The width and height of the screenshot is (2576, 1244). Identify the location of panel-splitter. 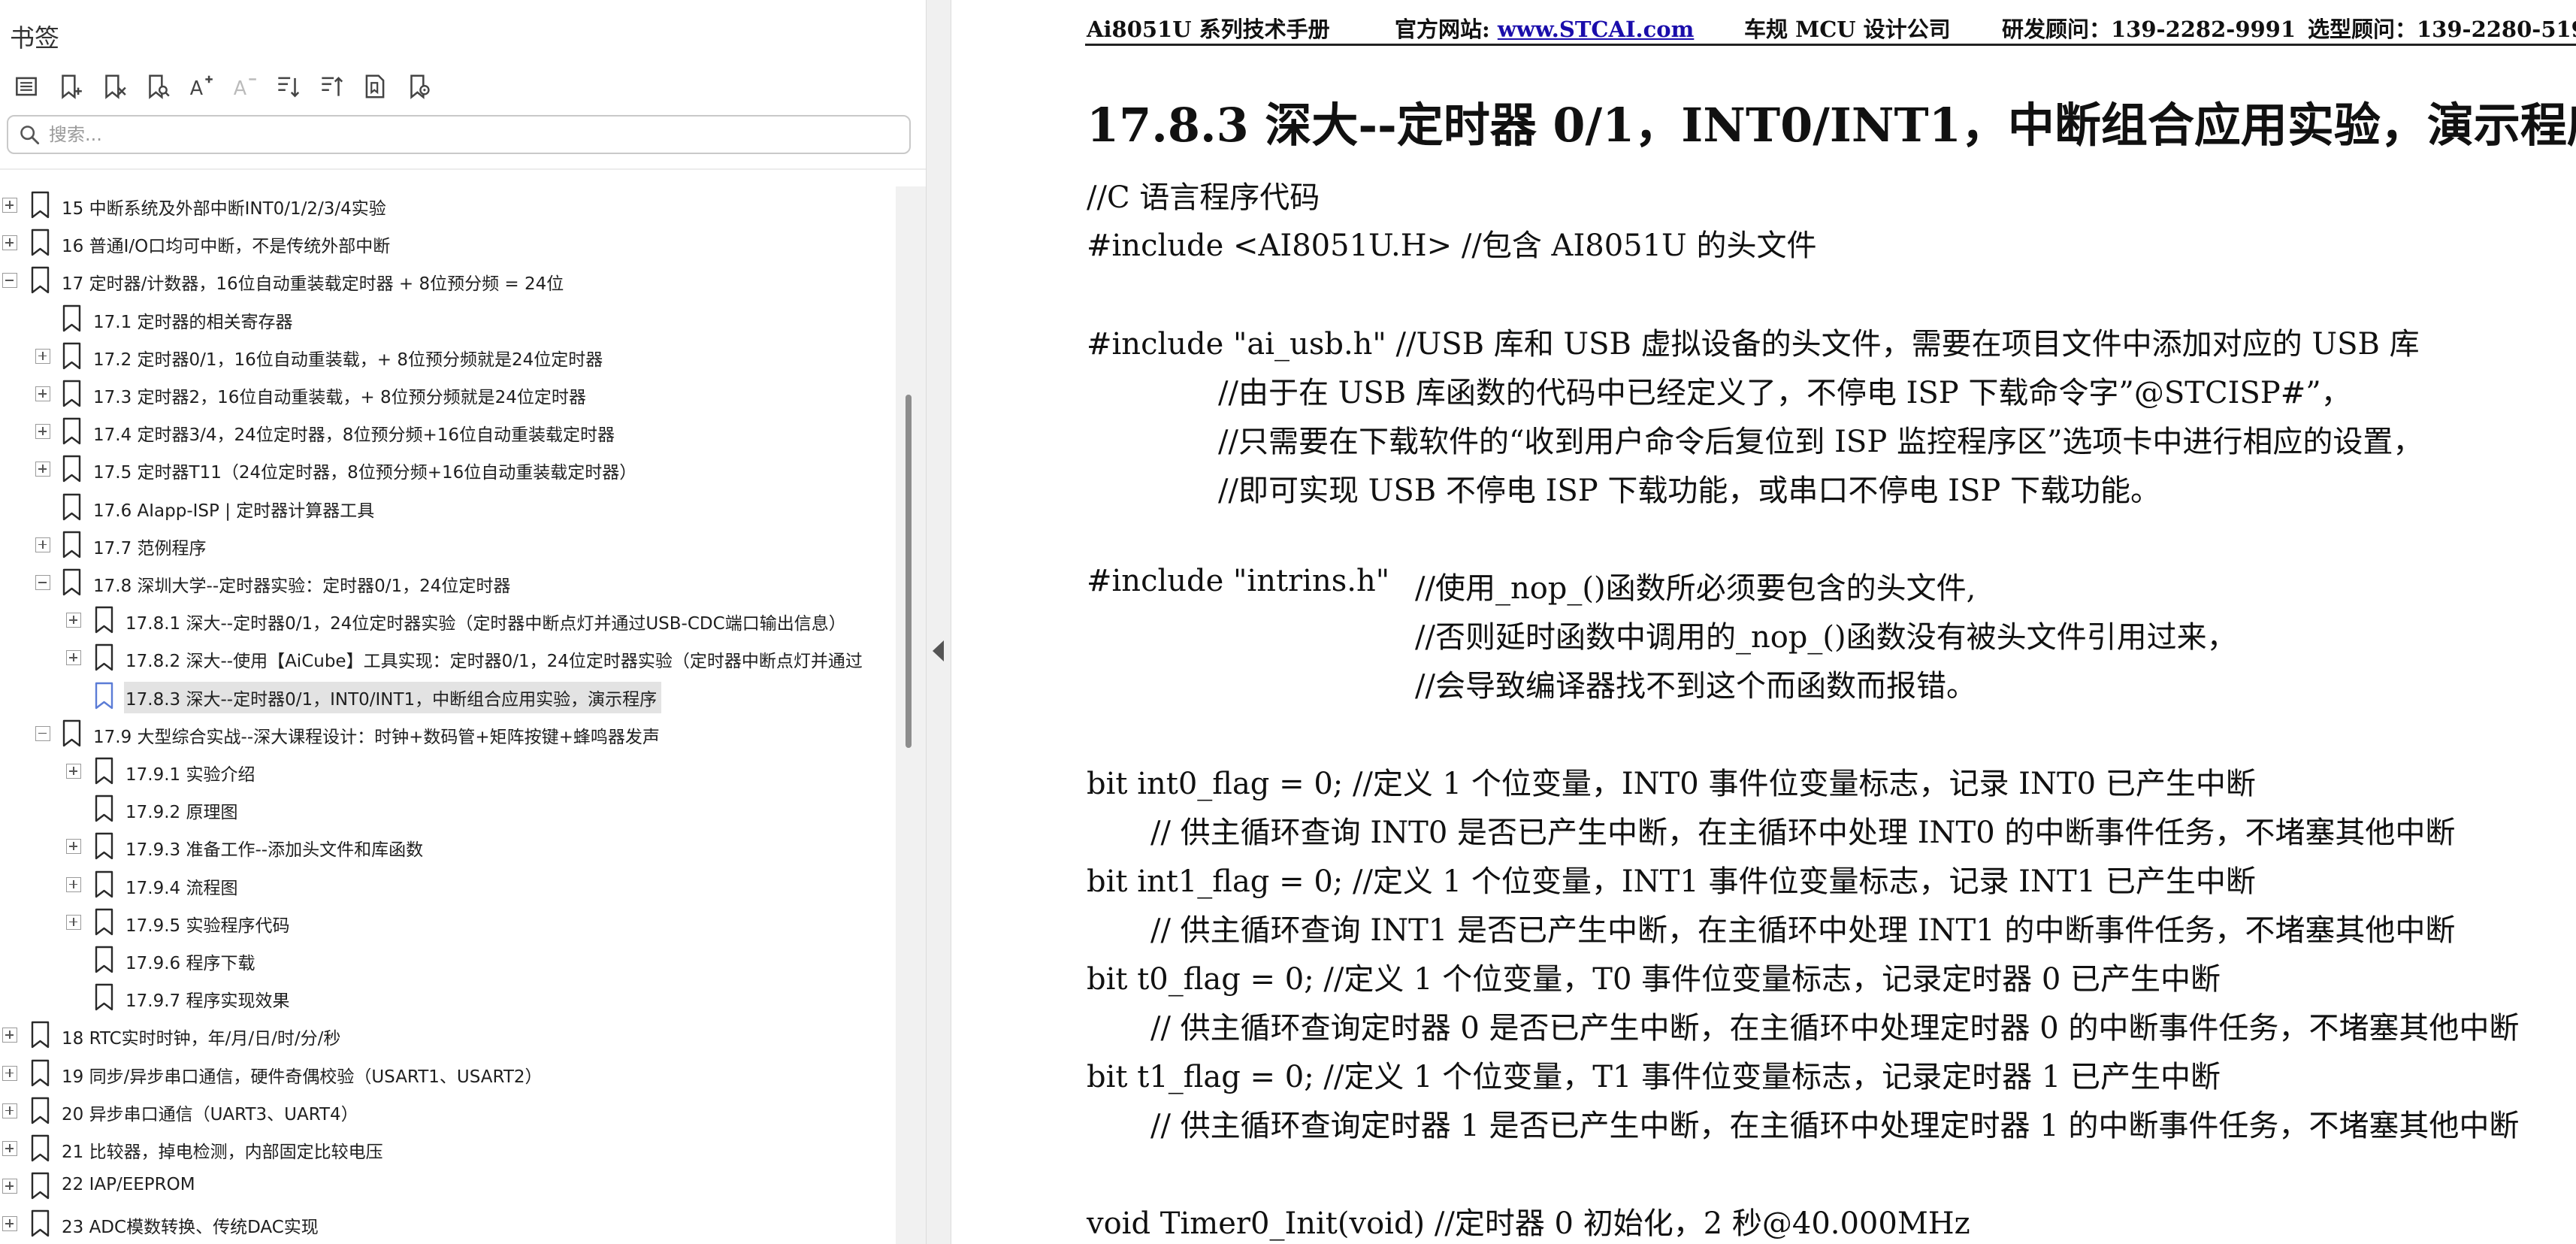
(938, 622).